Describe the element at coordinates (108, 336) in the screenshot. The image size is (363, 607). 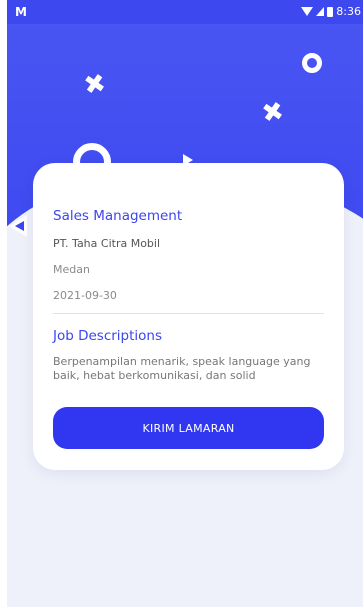
I see `description-heading: Job Descriptions` at that location.